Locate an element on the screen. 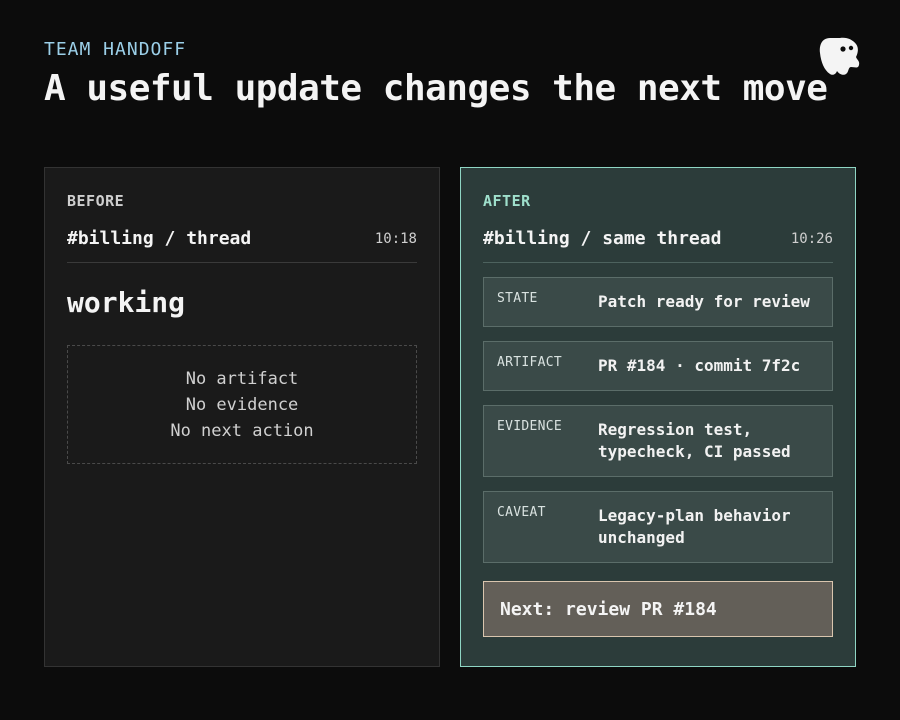  next-action-callout: Next: review PR #184 is located at coordinates (658, 609).